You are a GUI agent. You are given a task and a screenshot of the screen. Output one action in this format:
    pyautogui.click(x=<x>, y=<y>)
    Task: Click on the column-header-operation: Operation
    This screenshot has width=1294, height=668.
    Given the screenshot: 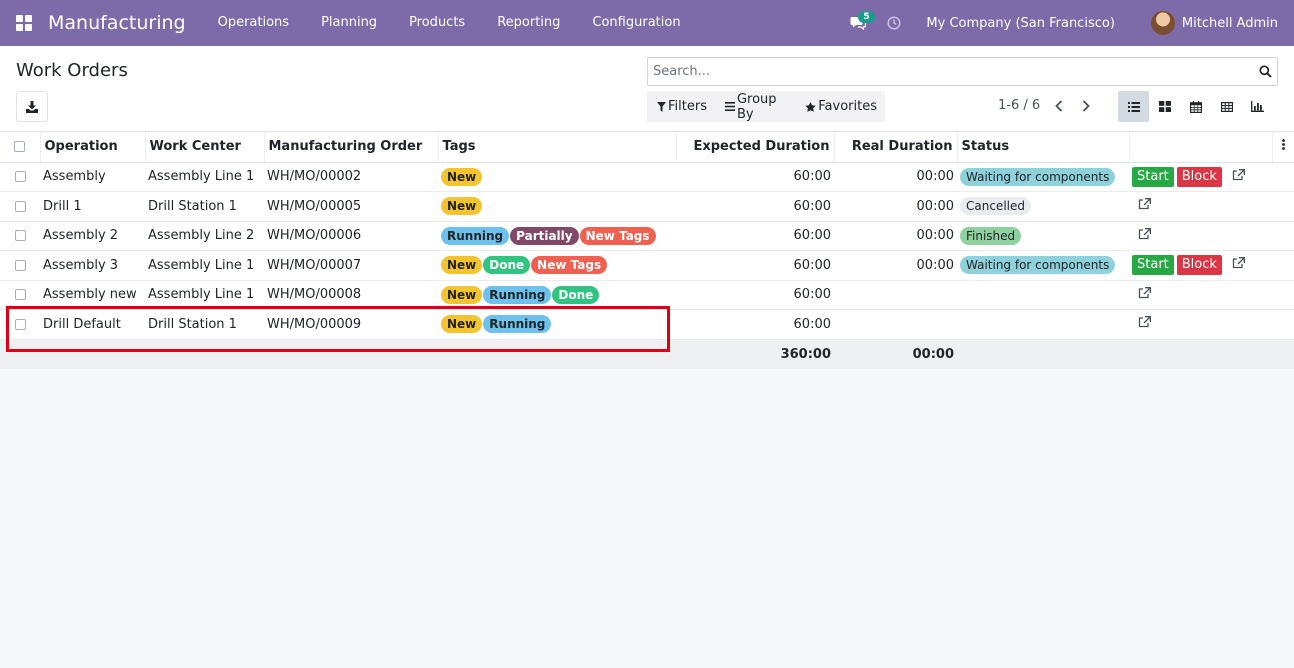 What is the action you would take?
    pyautogui.click(x=92, y=147)
    